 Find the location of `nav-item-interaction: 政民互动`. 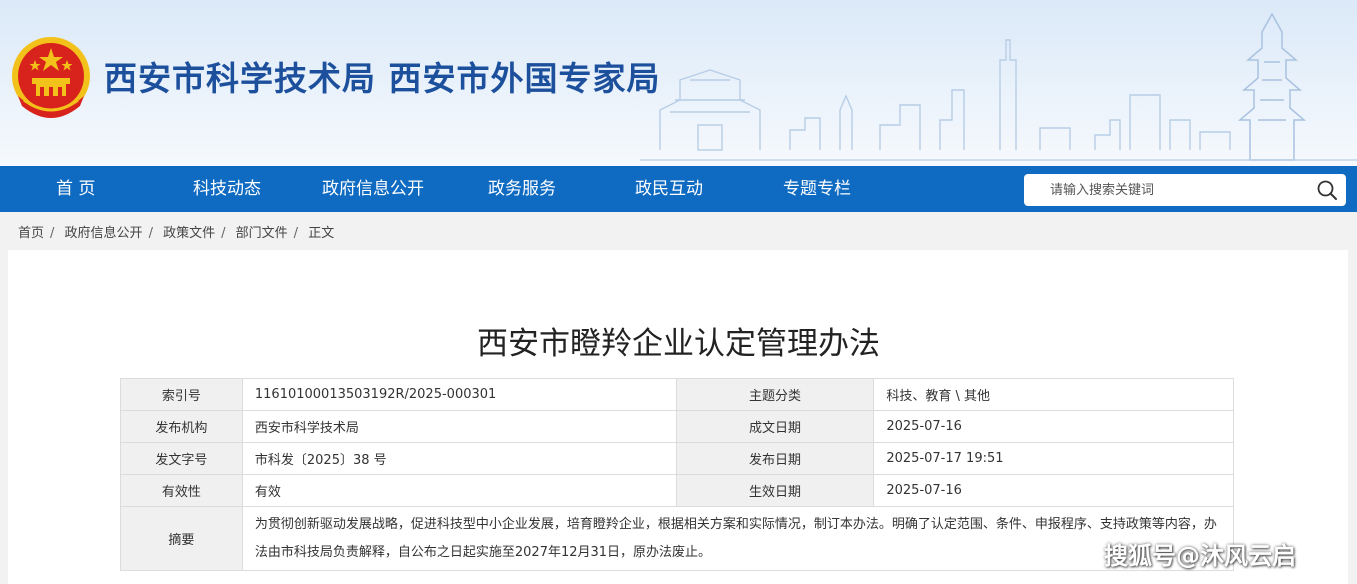

nav-item-interaction: 政民互动 is located at coordinates (669, 189).